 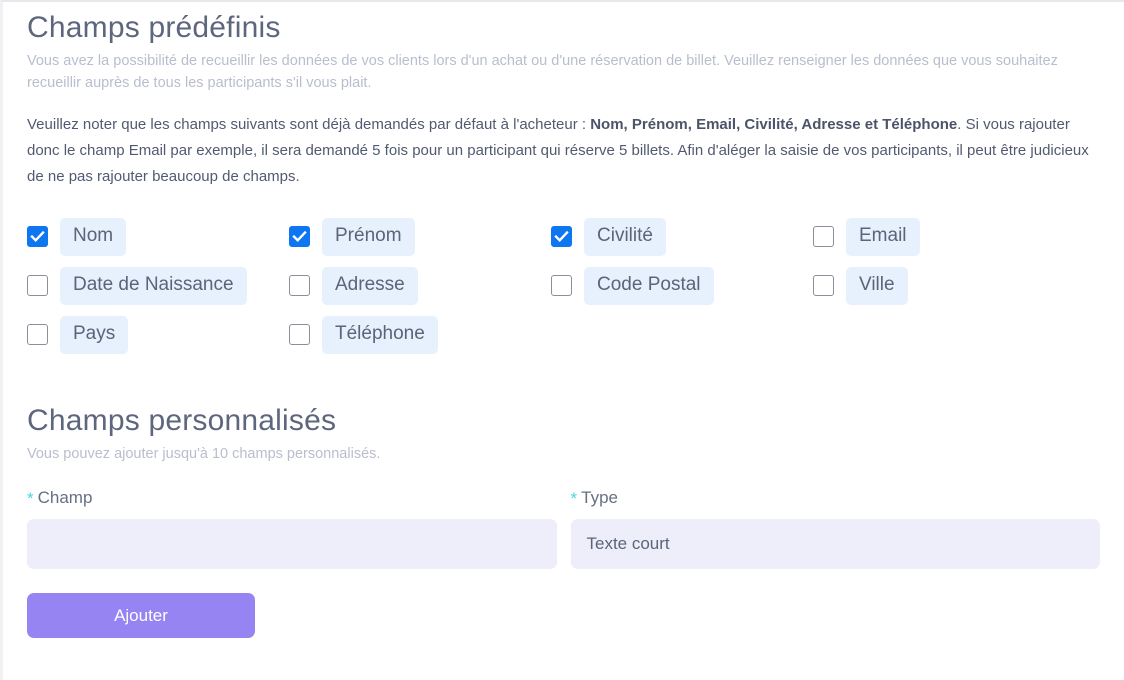 What do you see at coordinates (563, 528) in the screenshot?
I see `custom-field-form-row: * Champ * Type Texte court` at bounding box center [563, 528].